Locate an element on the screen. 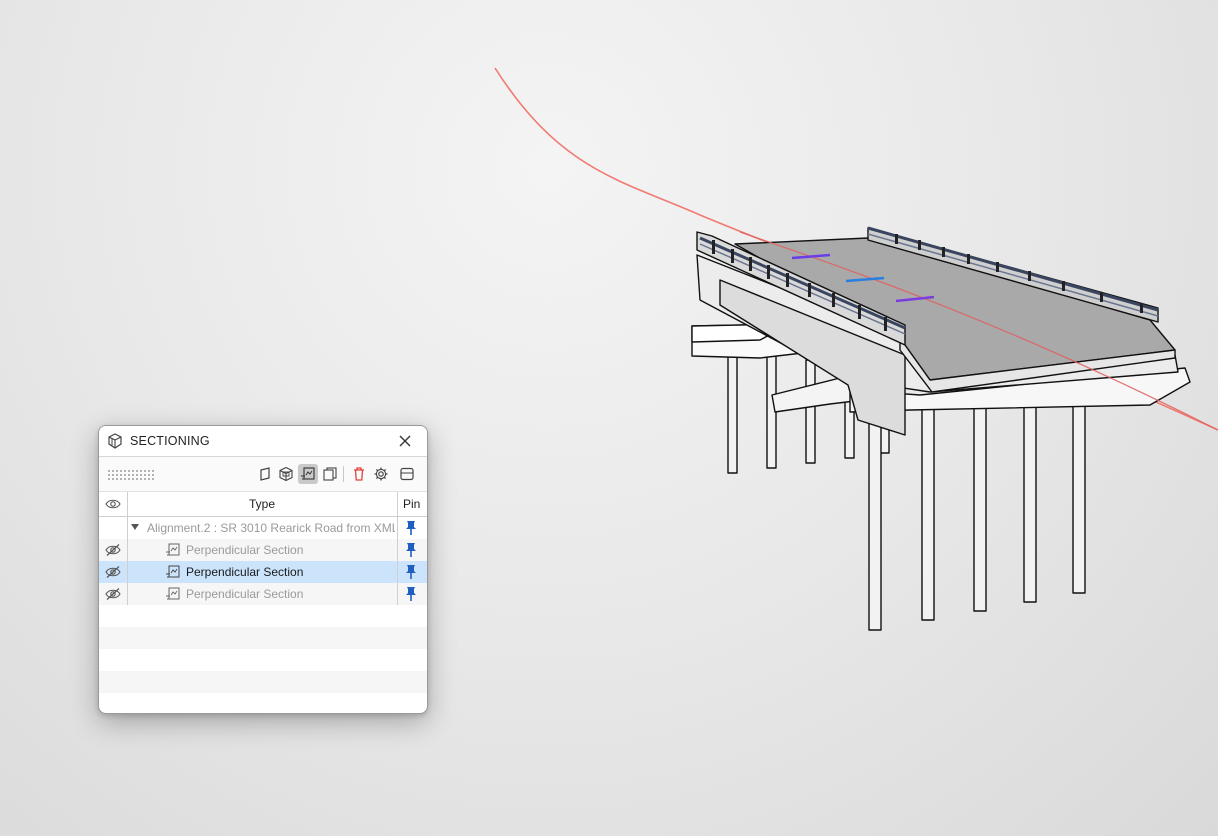  gear-icon is located at coordinates (381, 474).